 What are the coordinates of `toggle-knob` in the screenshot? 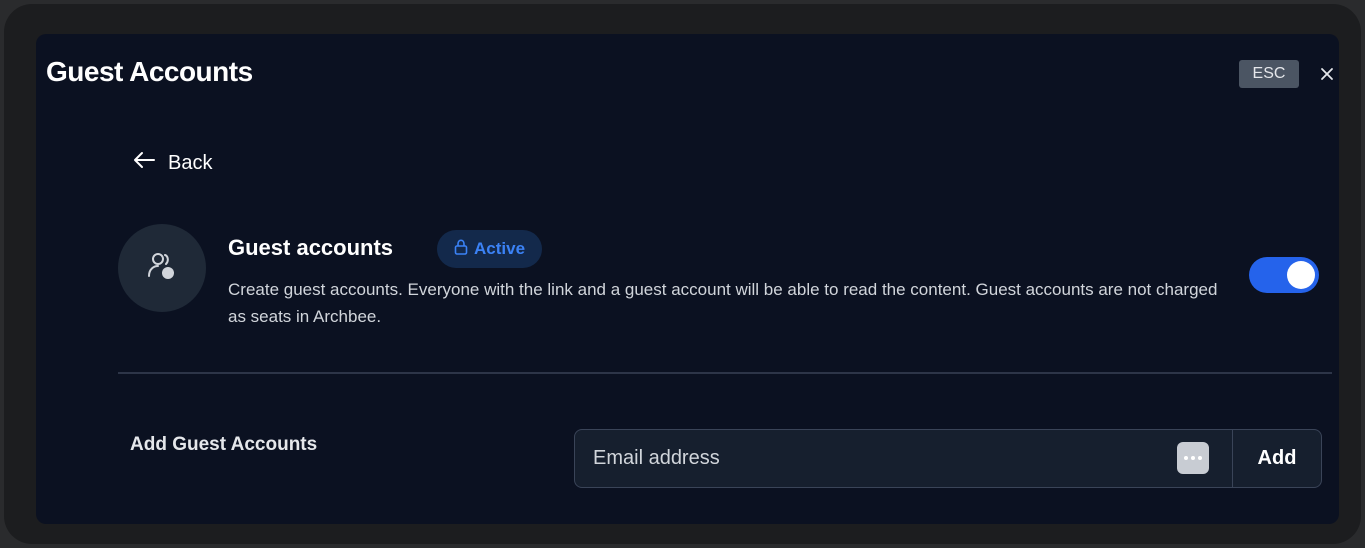 It's located at (1301, 275).